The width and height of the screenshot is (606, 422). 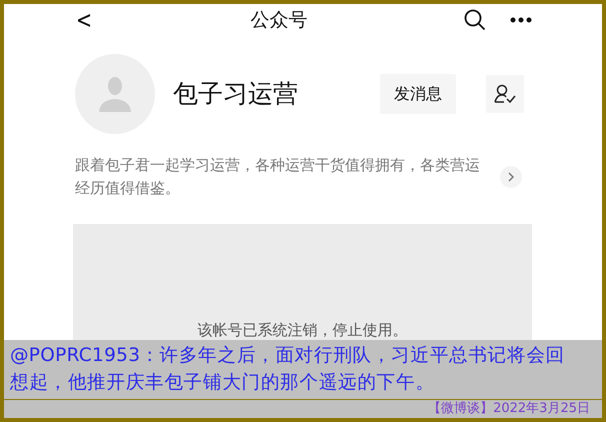 I want to click on source-text: 【微博谈】2022年3月25日, so click(x=509, y=409).